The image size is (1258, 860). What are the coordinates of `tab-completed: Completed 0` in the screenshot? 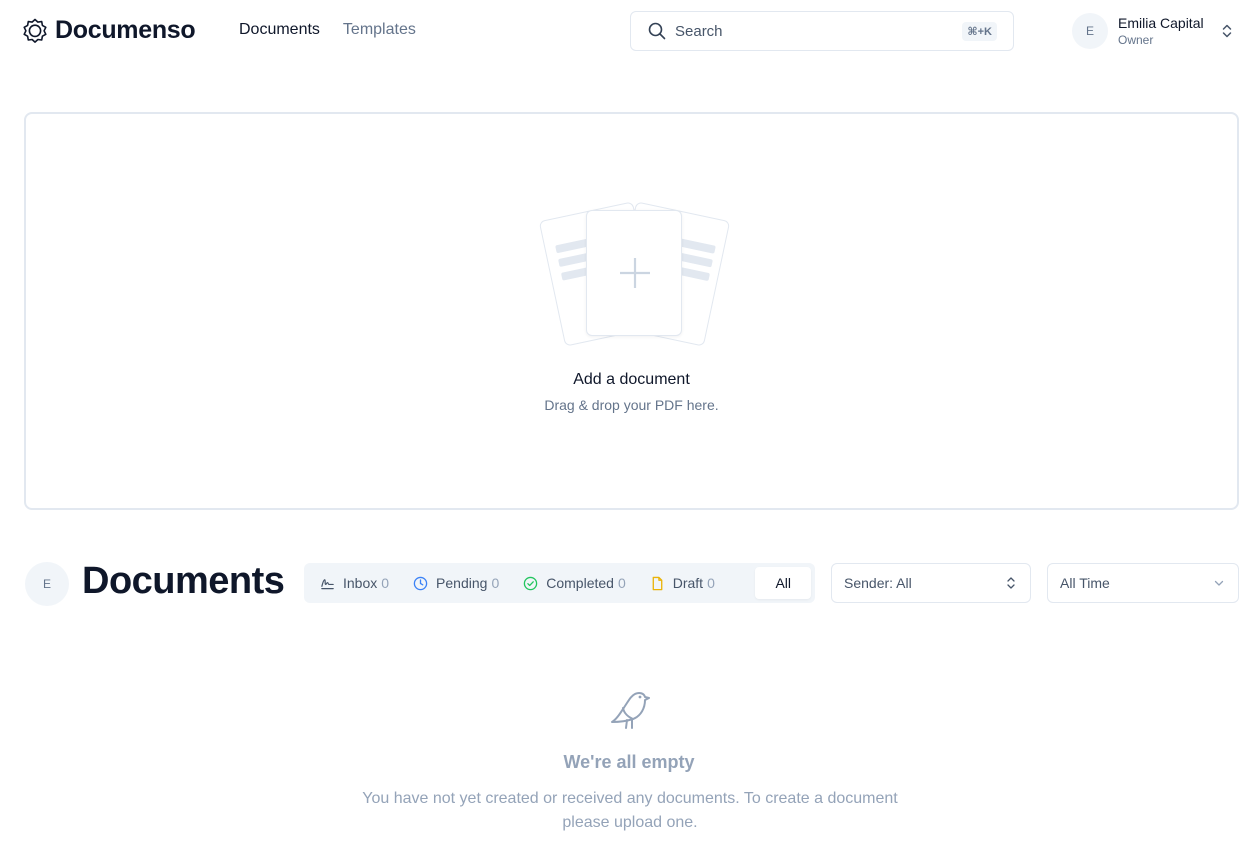 It's located at (574, 583).